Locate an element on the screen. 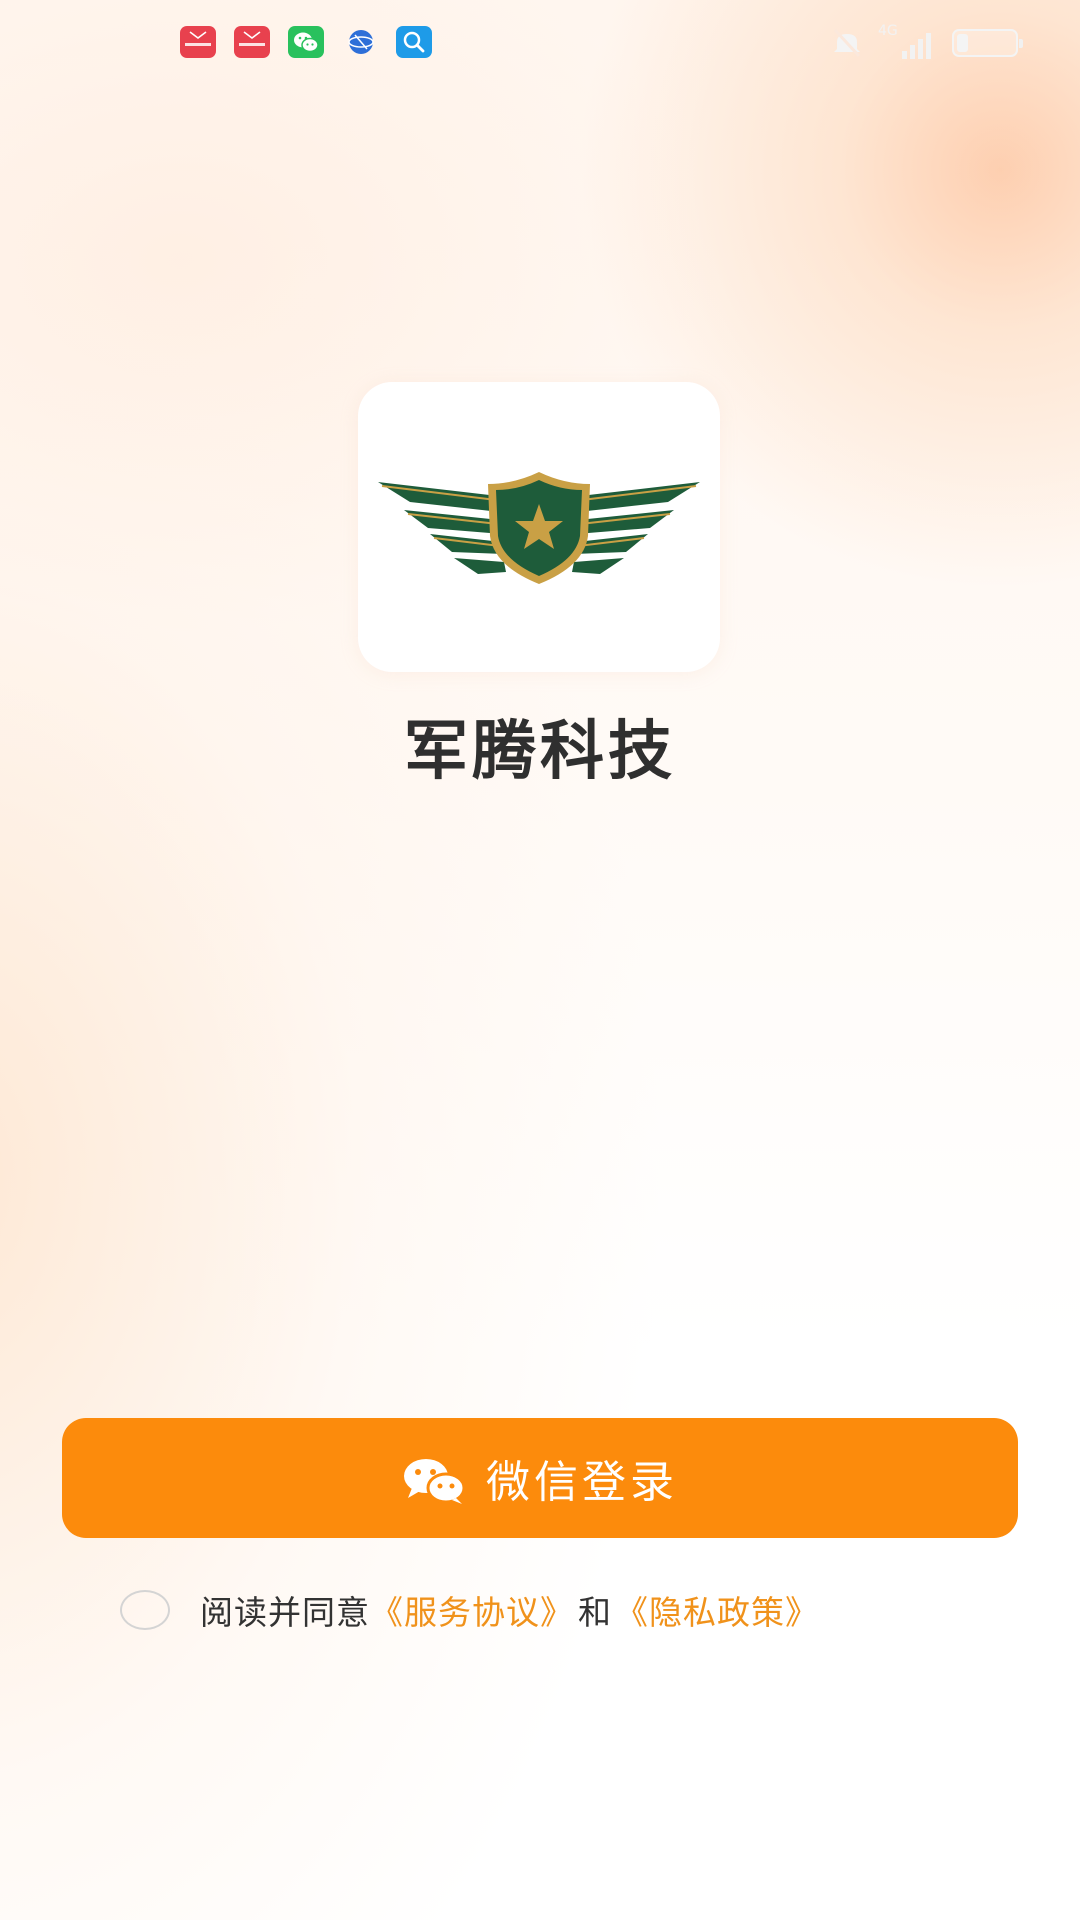 Image resolution: width=1080 pixels, height=1920 pixels. signal-indicator: 4G is located at coordinates (908, 42).